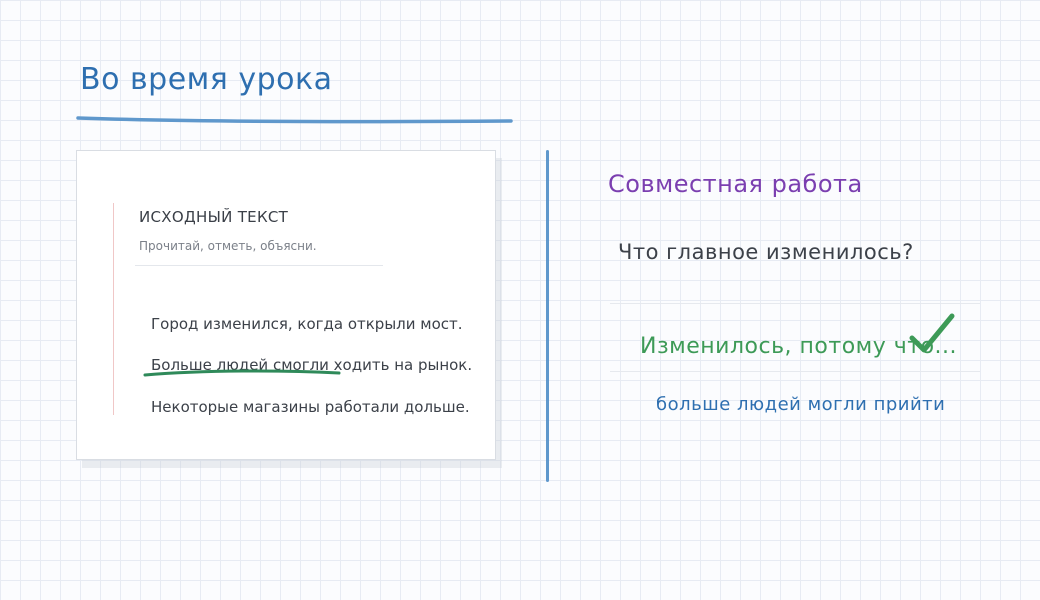 This screenshot has height=600, width=1040. I want to click on answer-rule-bottom, so click(795, 371).